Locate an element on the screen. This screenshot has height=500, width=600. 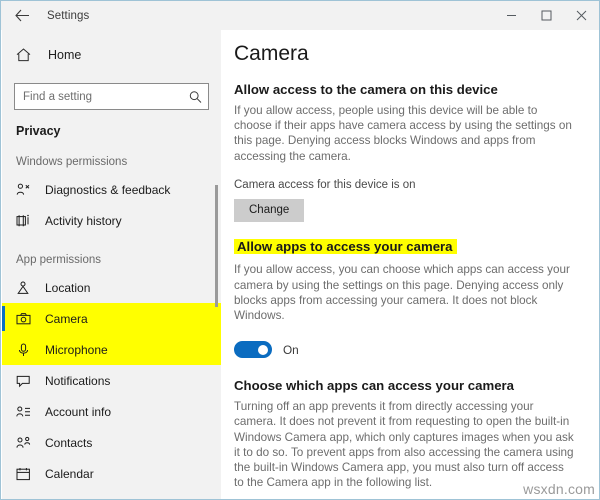
sidebar-item-label: Contacts is located at coordinates (69, 442).